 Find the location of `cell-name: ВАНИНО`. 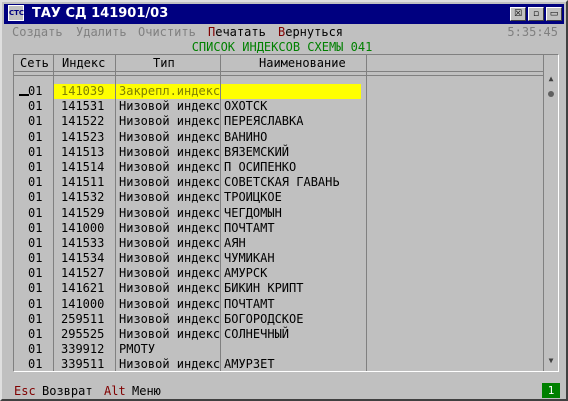

cell-name: ВАНИНО is located at coordinates (246, 136).